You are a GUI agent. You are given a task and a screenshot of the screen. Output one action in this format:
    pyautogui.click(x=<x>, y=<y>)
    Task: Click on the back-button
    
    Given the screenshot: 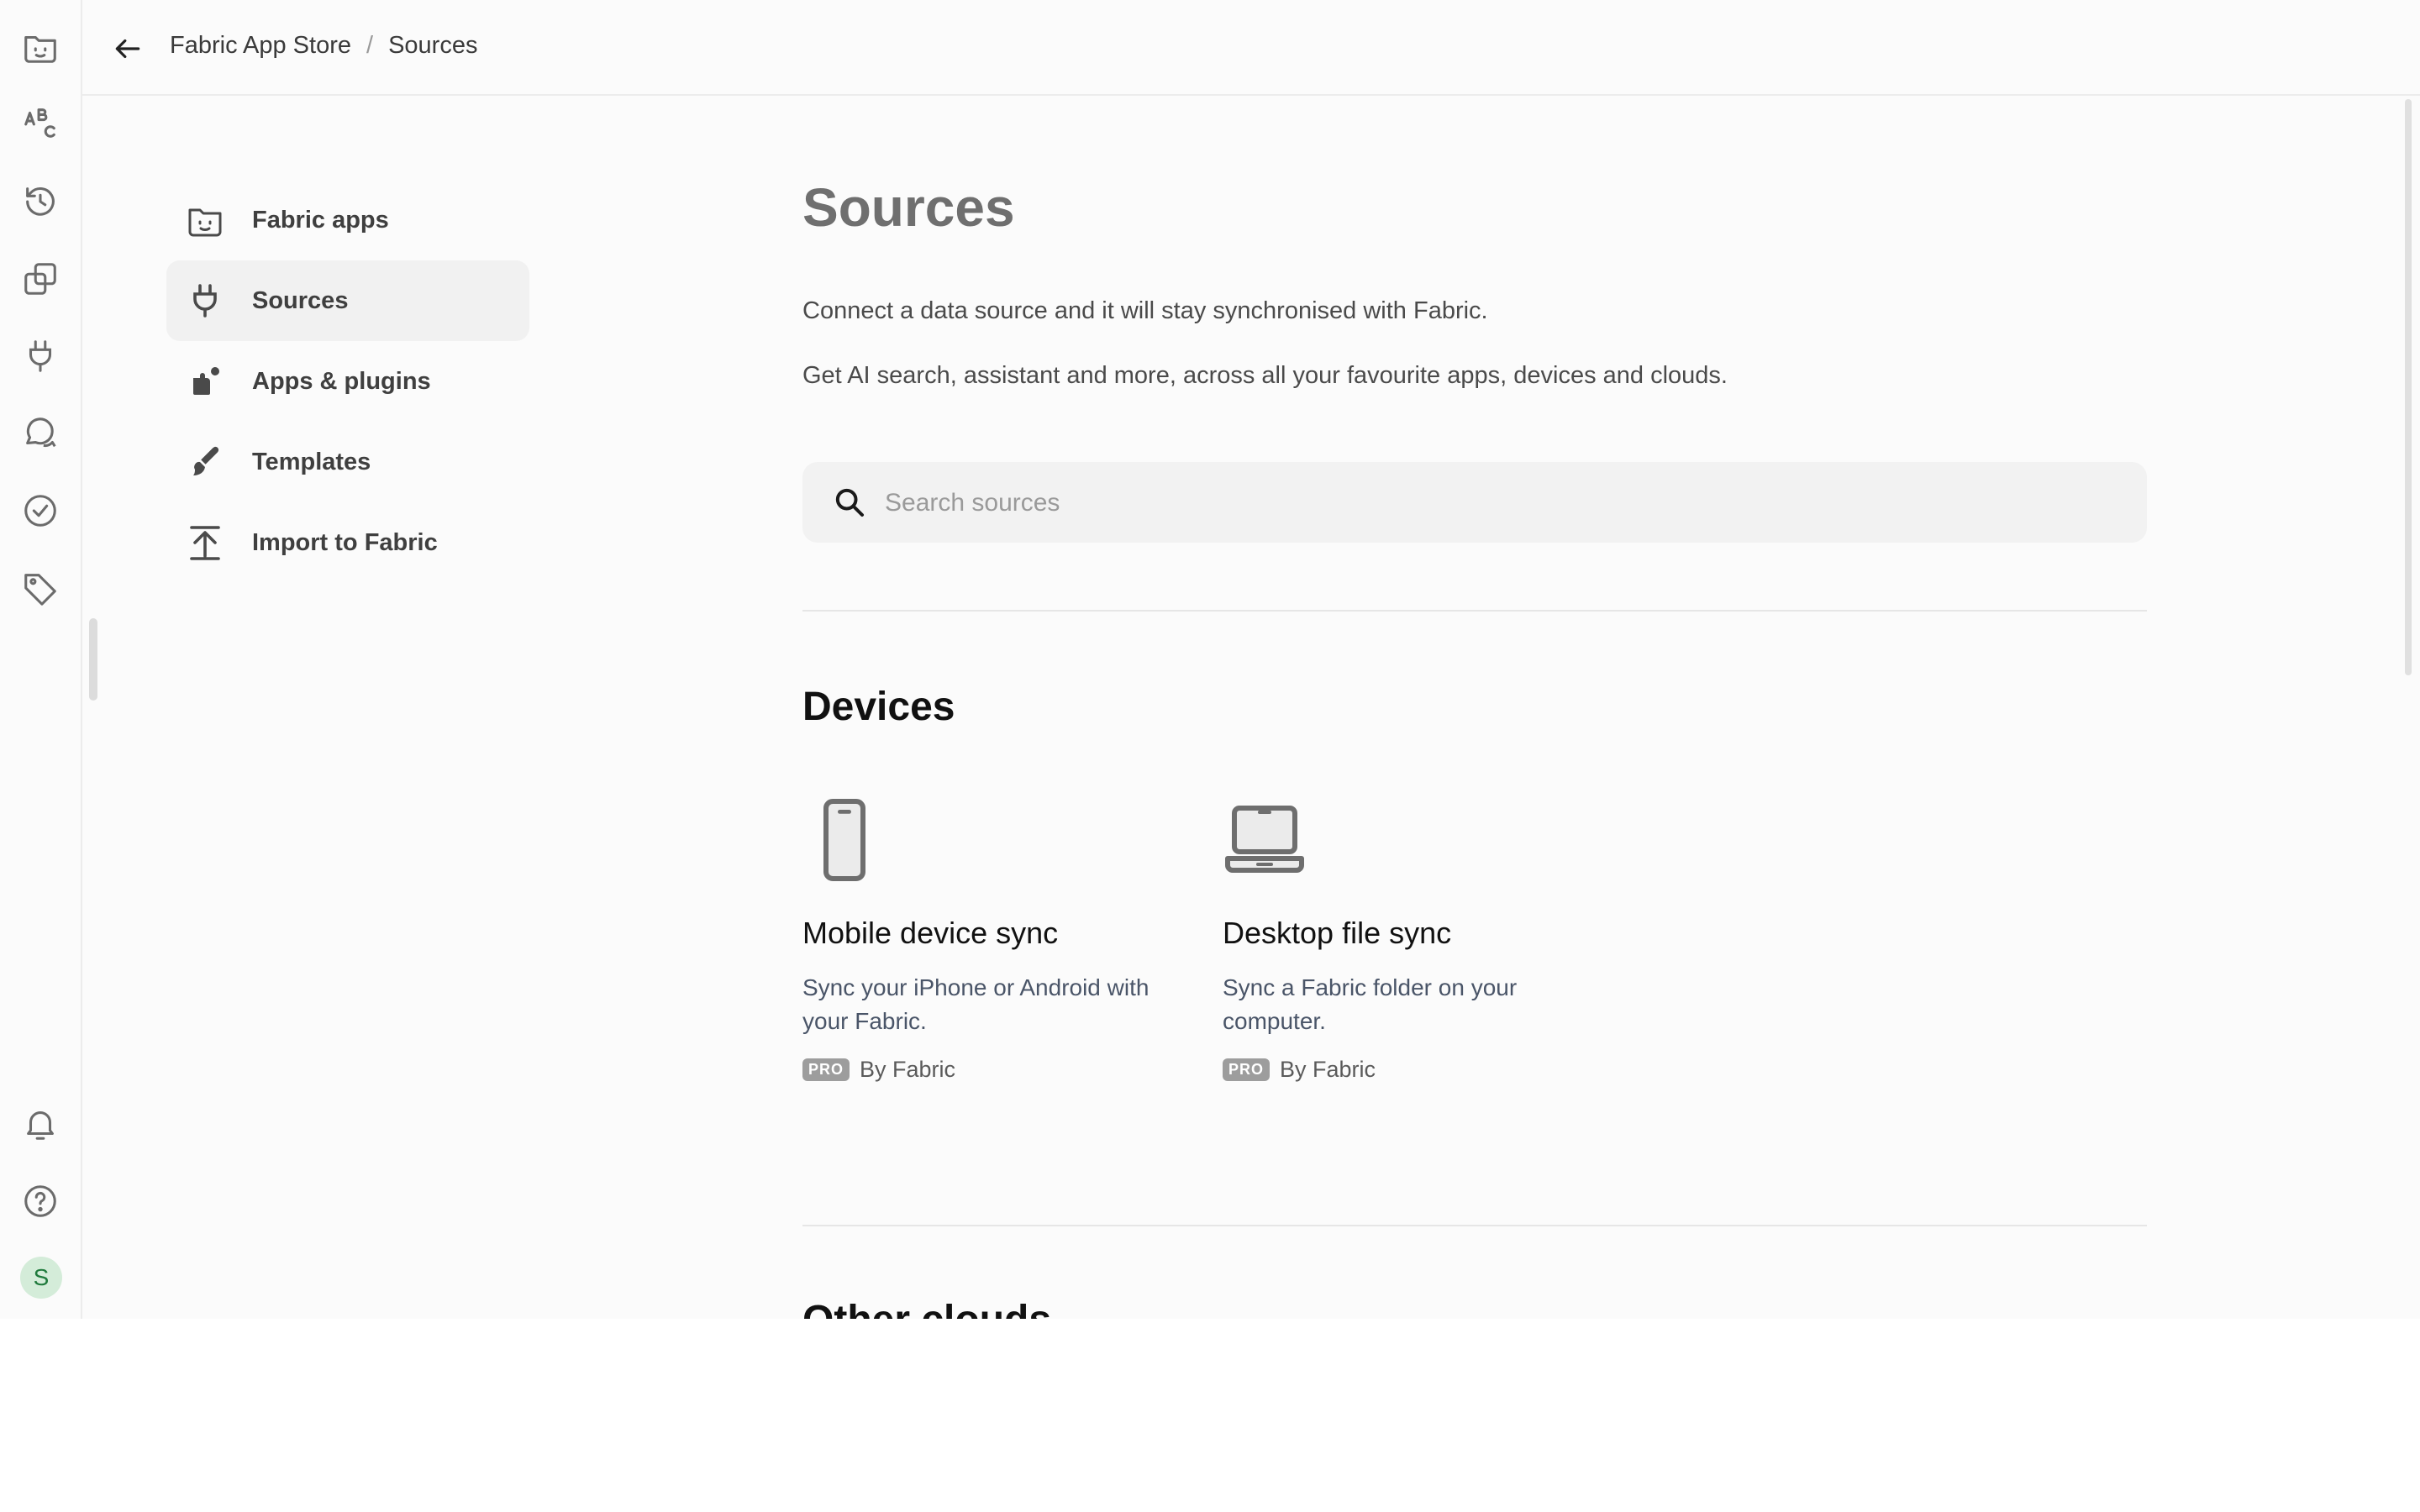 What is the action you would take?
    pyautogui.click(x=128, y=48)
    